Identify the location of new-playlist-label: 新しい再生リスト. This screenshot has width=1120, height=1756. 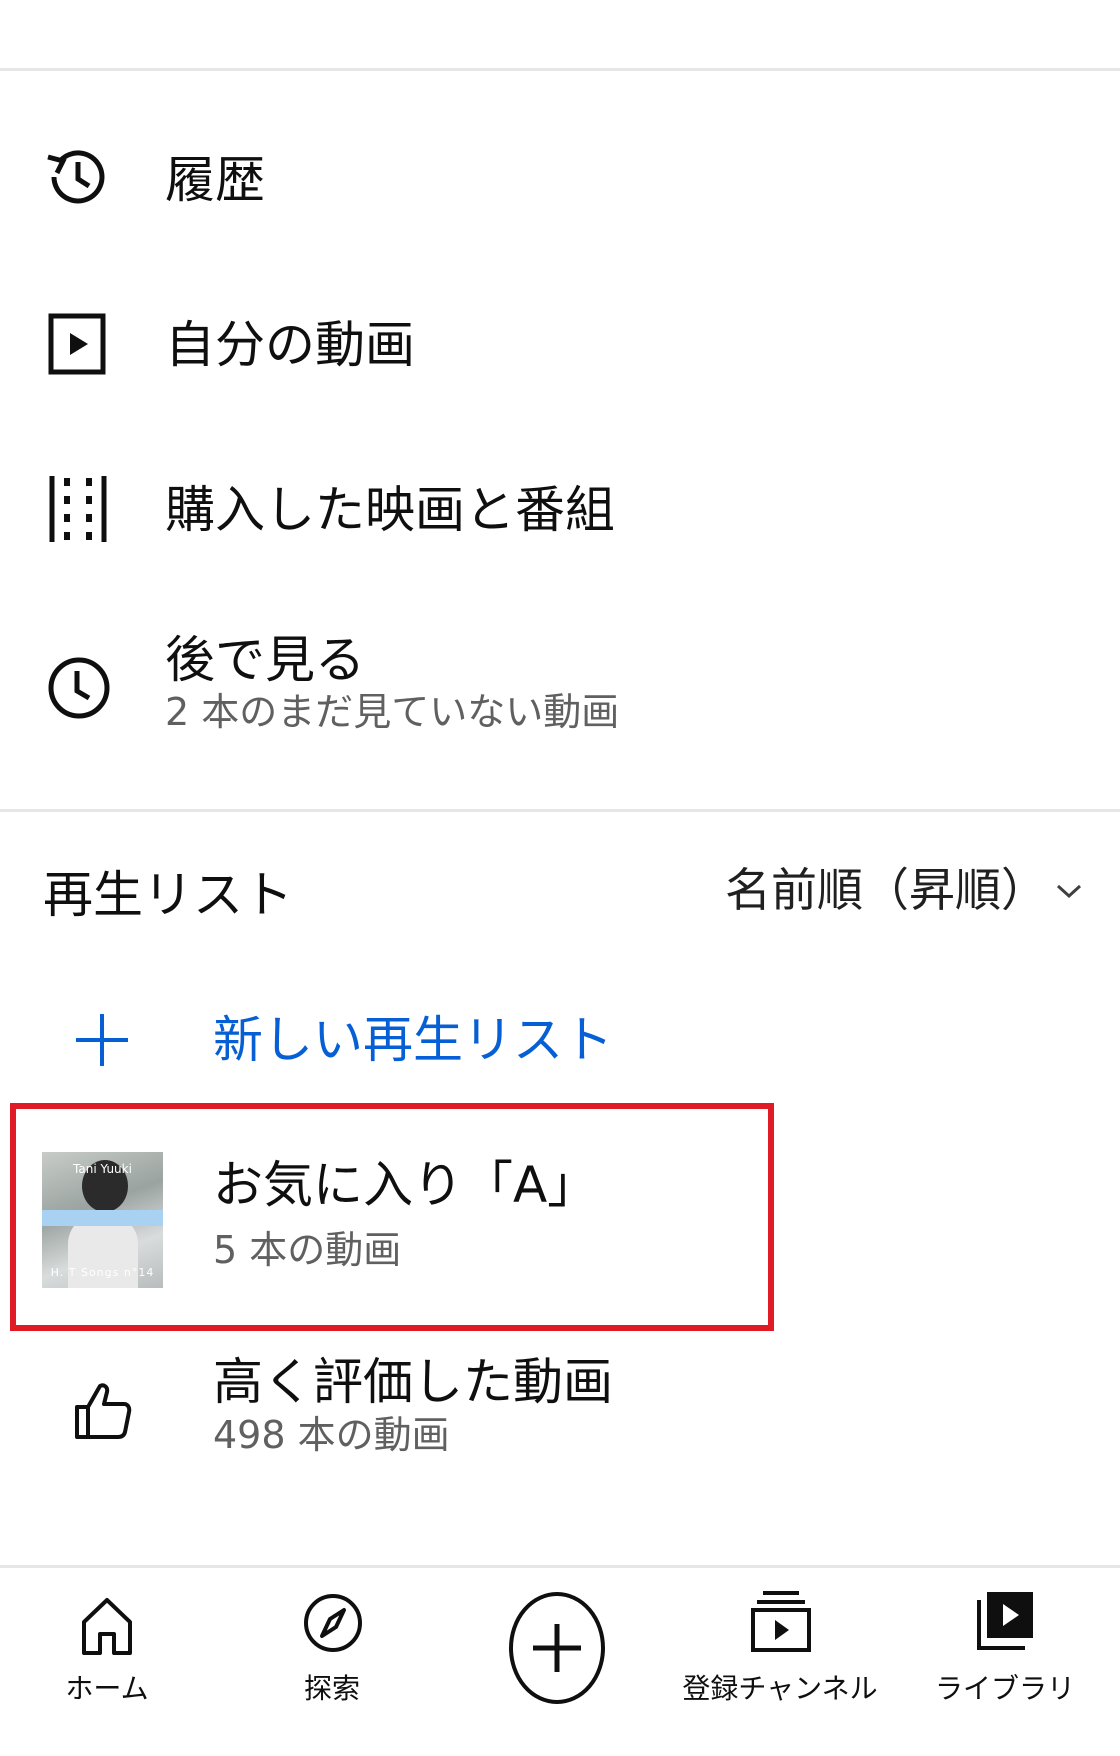
(413, 1040).